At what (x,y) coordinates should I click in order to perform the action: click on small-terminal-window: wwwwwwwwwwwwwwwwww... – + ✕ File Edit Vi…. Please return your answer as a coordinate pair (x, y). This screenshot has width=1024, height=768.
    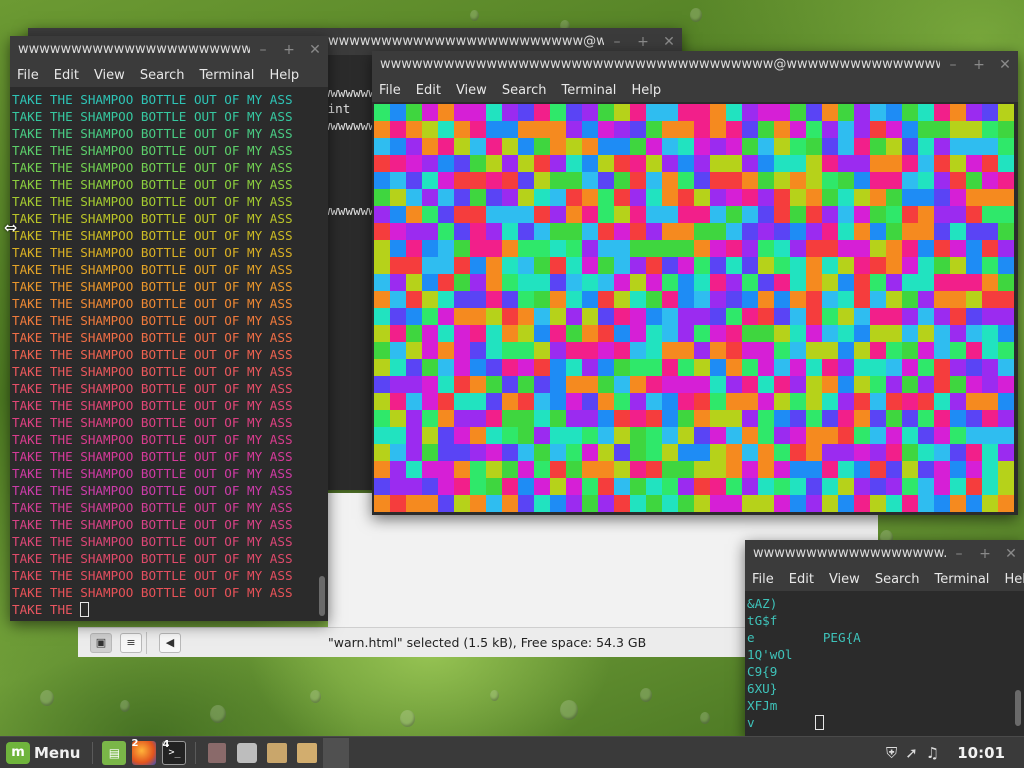
    Looking at the image, I should click on (884, 638).